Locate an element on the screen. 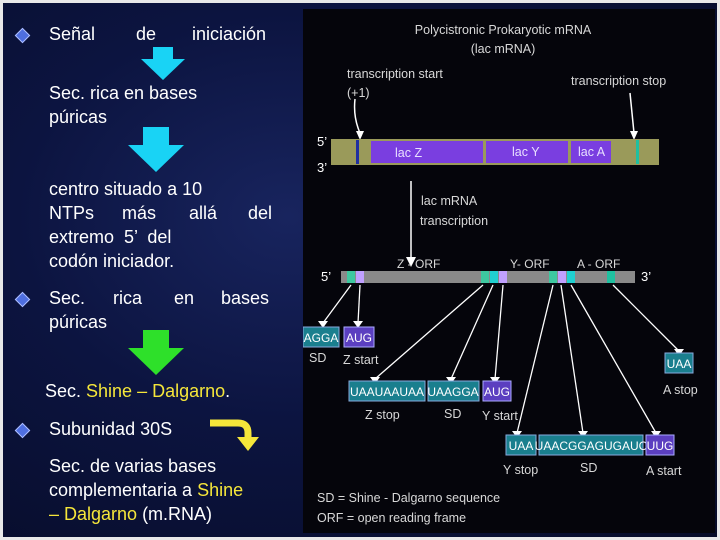  text-puricas: púricas is located at coordinates (78, 117).